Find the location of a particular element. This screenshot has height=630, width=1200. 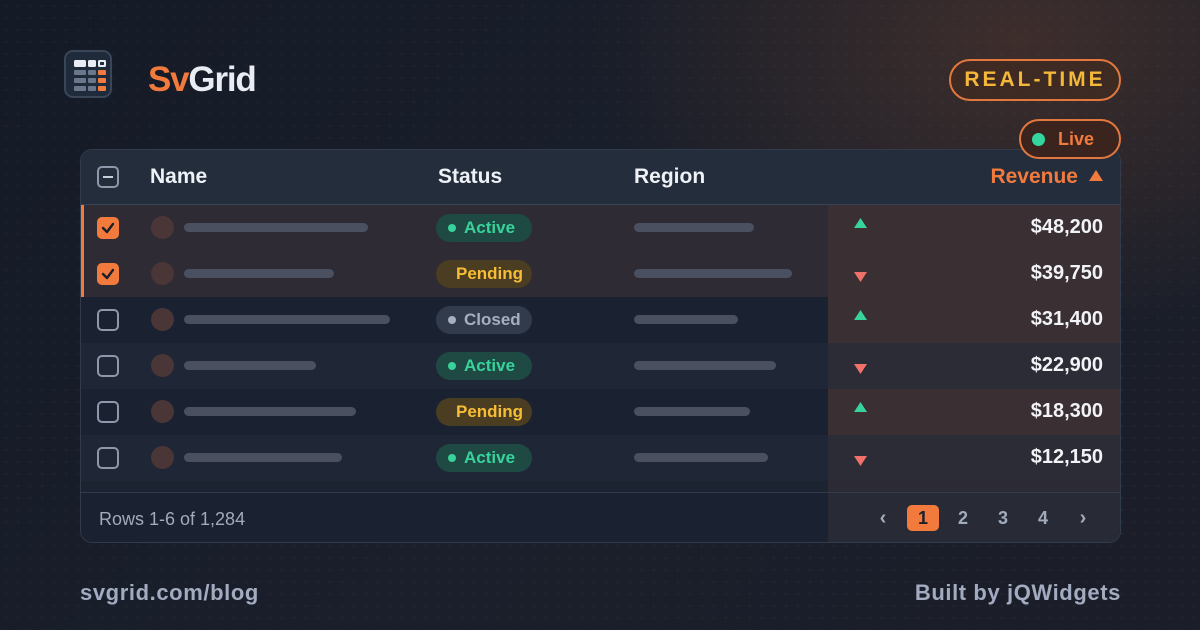

column-header-revenue: Revenue is located at coordinates (1034, 177).